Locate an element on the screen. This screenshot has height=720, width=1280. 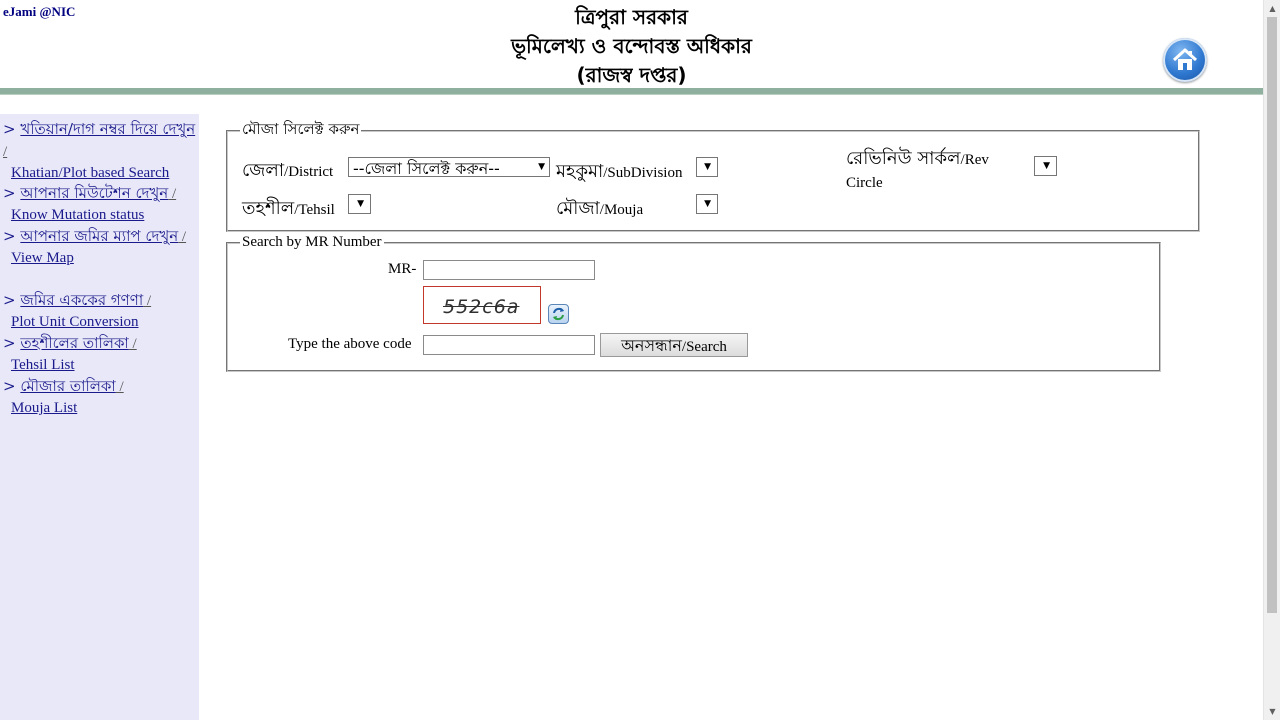
district-label: জেলা/District is located at coordinates (288, 170).